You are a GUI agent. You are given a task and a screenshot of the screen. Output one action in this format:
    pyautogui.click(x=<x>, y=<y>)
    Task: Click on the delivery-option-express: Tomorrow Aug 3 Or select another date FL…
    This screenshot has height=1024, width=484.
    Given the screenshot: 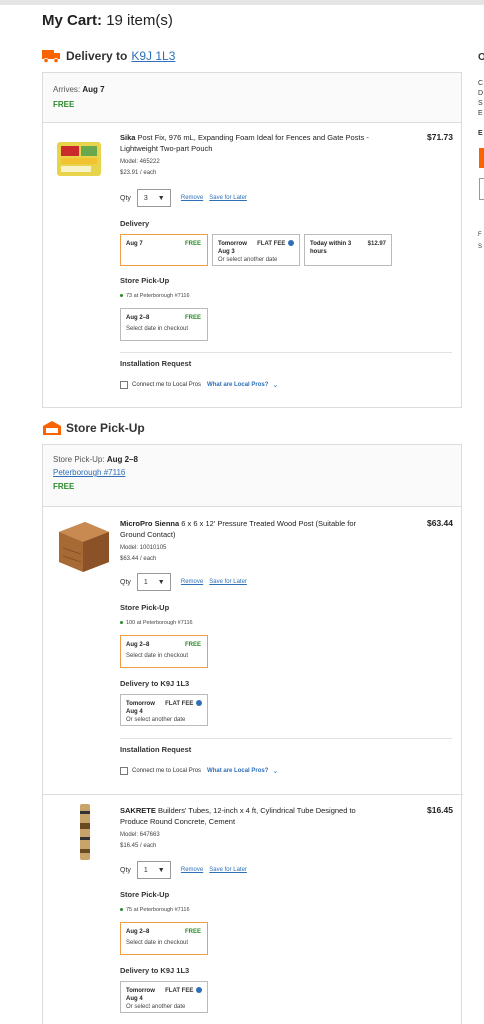 What is the action you would take?
    pyautogui.click(x=256, y=250)
    